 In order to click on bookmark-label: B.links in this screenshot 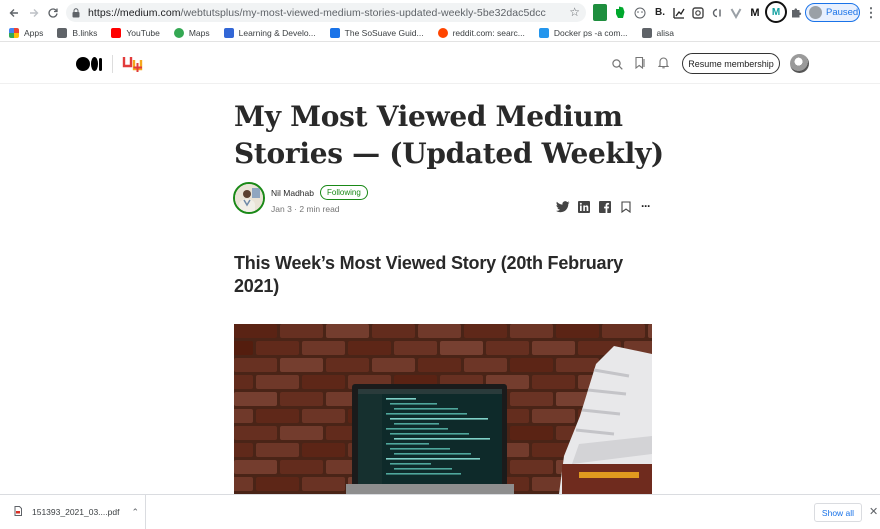, I will do `click(85, 33)`.